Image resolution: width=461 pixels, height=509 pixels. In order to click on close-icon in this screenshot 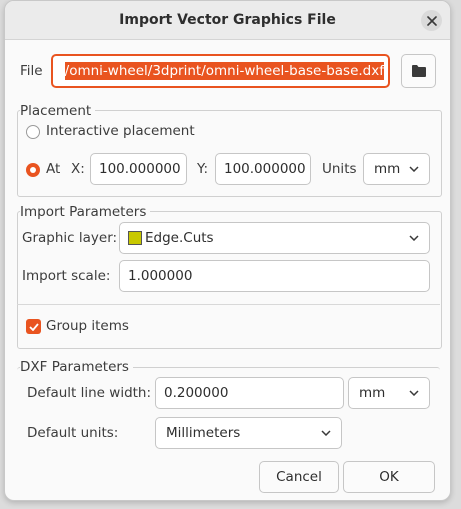, I will do `click(431, 20)`.